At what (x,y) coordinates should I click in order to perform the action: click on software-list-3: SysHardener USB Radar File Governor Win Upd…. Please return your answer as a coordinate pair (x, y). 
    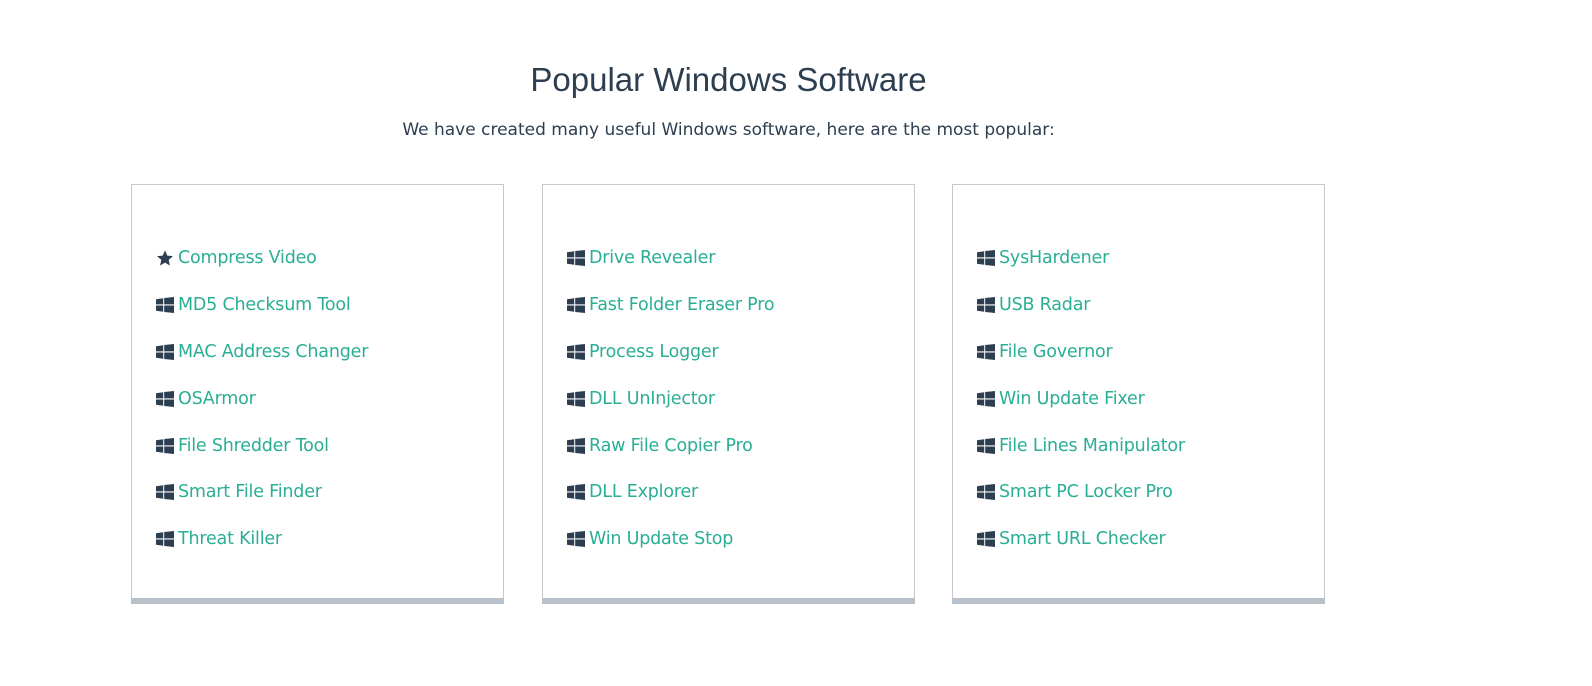
    Looking at the image, I should click on (1080, 399).